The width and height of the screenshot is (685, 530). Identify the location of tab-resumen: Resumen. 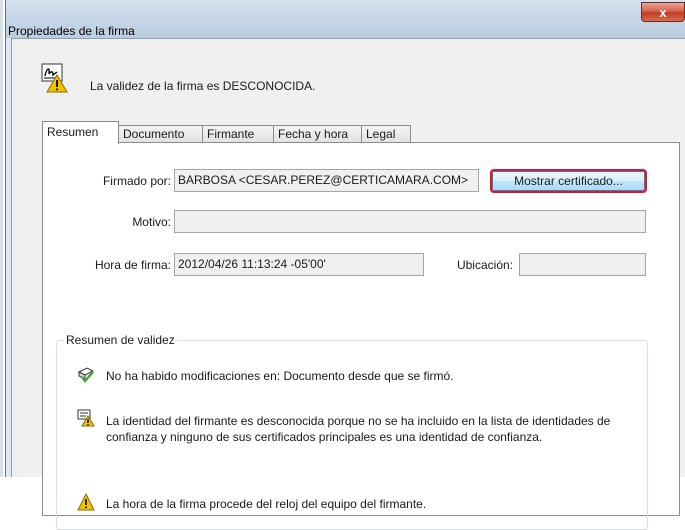
(80, 132).